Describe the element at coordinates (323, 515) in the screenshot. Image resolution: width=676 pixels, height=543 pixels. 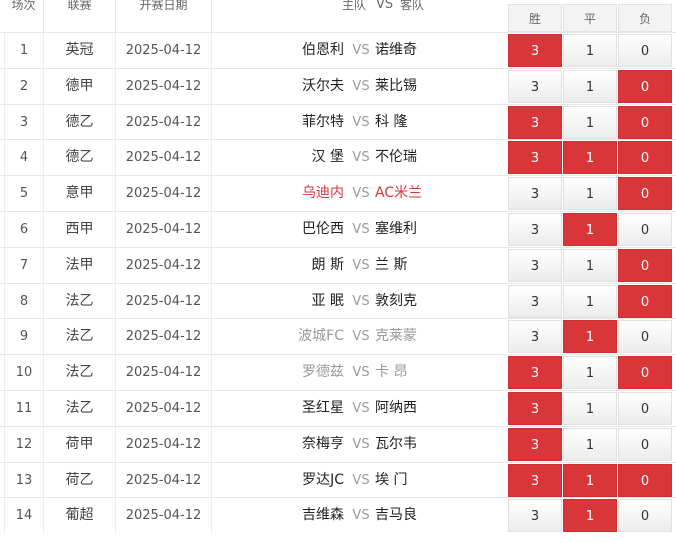
I see `home-team: 吉维森` at that location.